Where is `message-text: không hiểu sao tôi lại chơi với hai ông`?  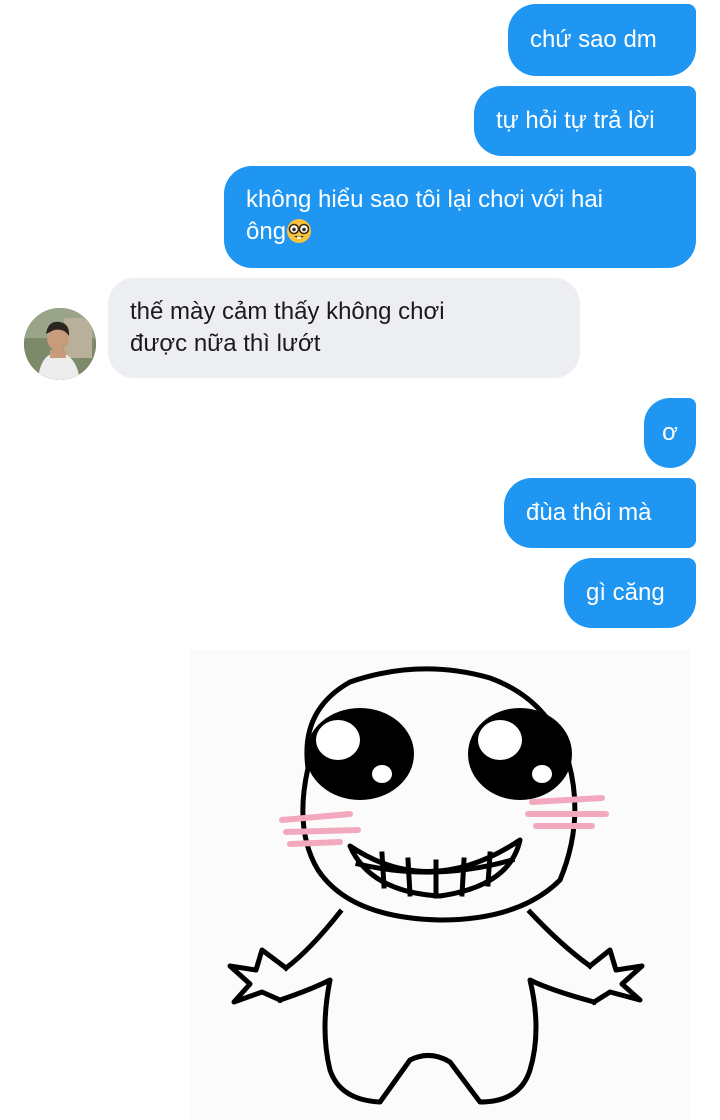 message-text: không hiểu sao tôi lại chơi với hai ông is located at coordinates (424, 216).